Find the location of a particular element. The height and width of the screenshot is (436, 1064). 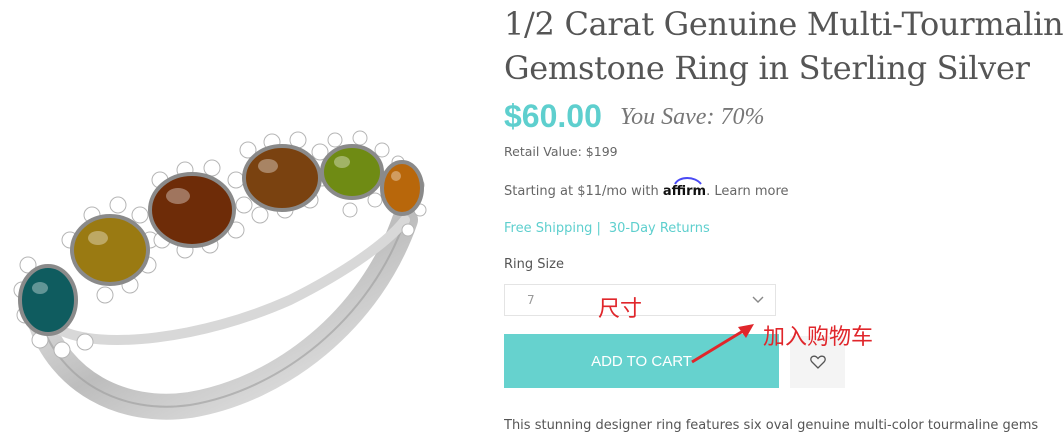

affirm-brand: affirm is located at coordinates (684, 191).